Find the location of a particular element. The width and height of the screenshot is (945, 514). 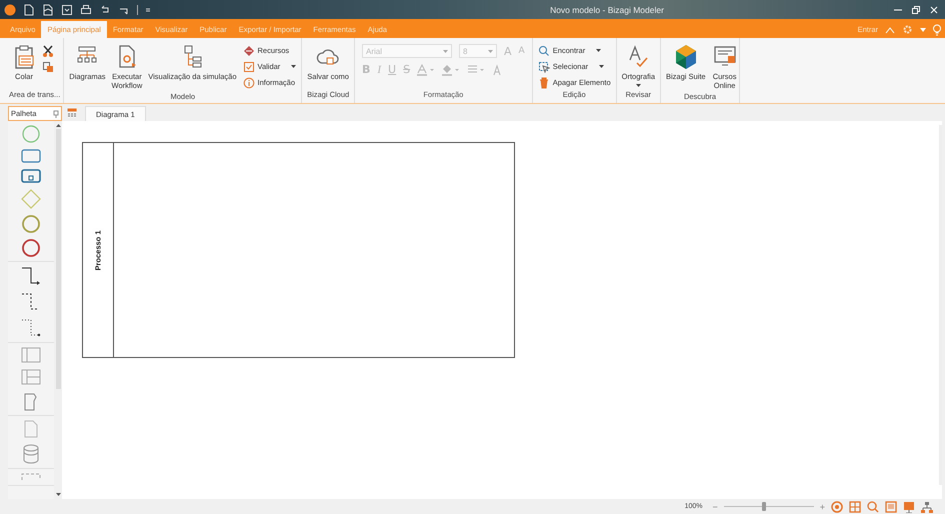

zoom-out-button: − is located at coordinates (715, 507).